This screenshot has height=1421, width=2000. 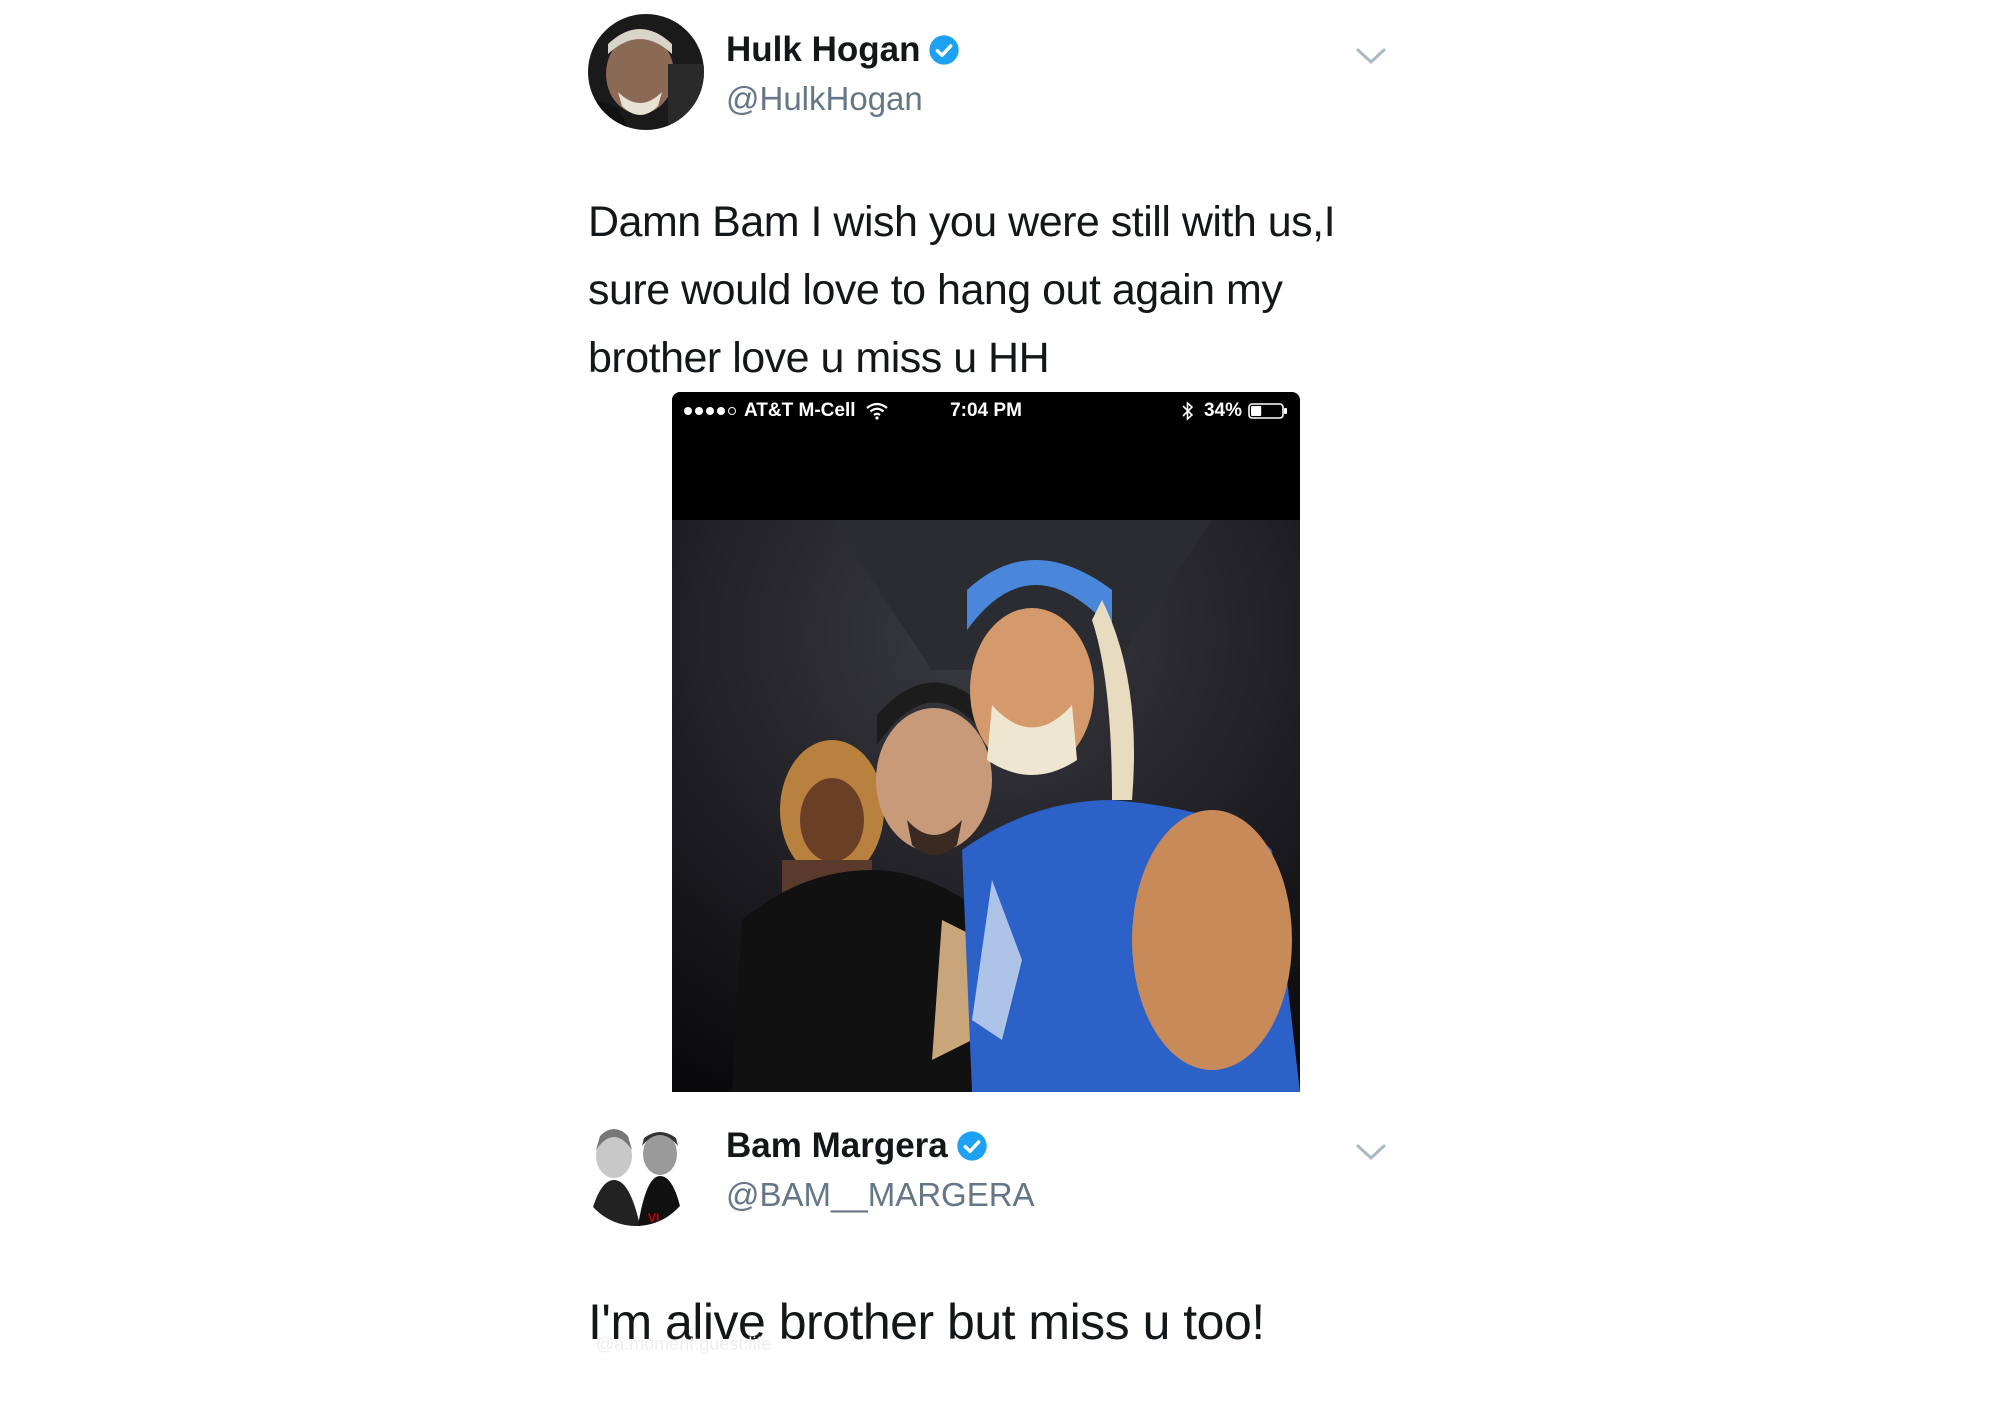 What do you see at coordinates (988, 74) in the screenshot?
I see `tweet-header: Hulk Hogan @HulkHogan` at bounding box center [988, 74].